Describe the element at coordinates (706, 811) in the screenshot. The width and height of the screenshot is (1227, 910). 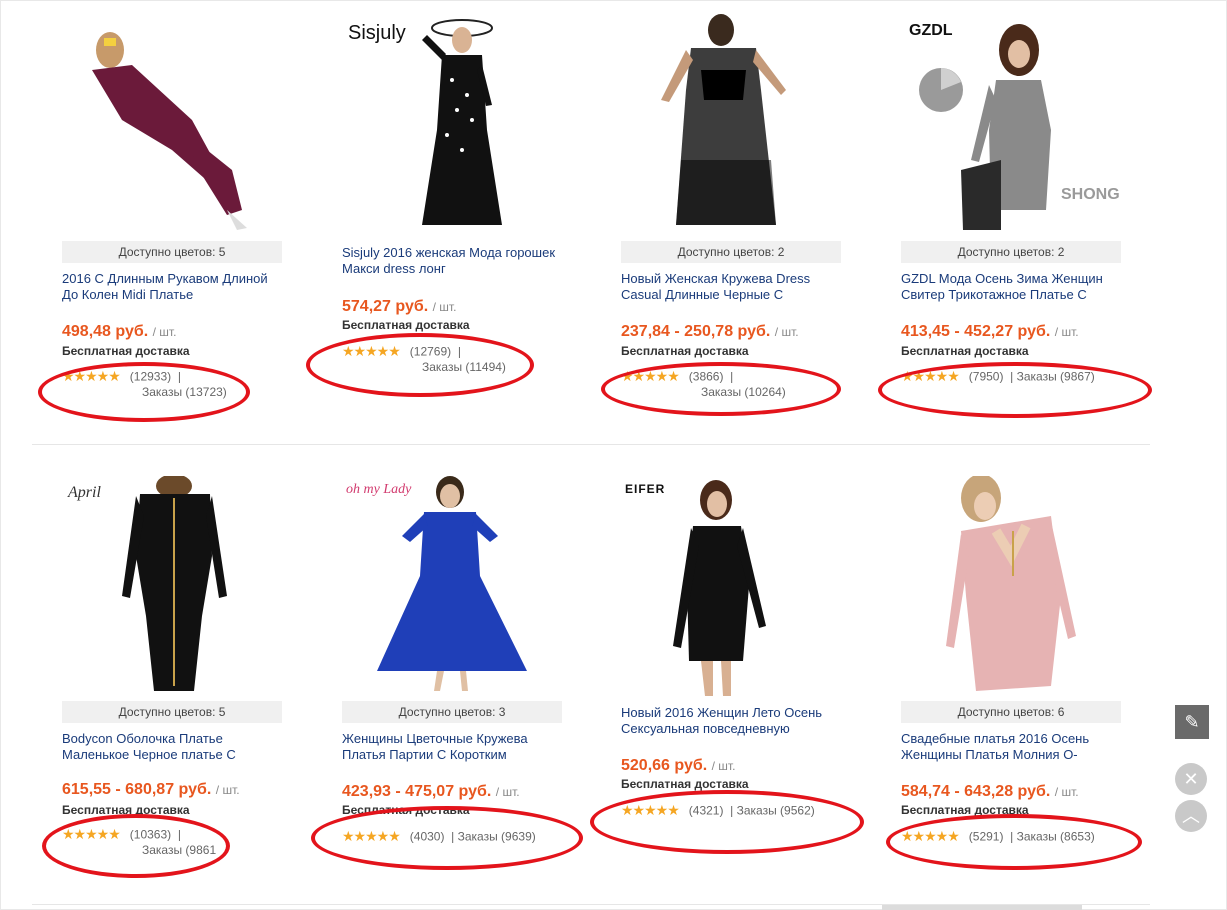
I see `review-count: (4321)` at that location.